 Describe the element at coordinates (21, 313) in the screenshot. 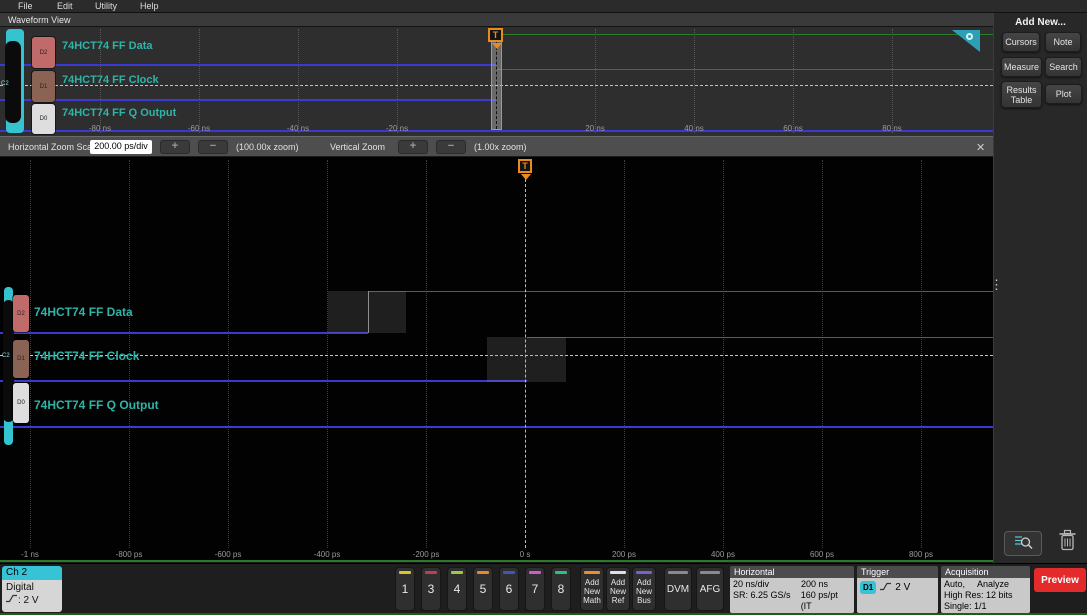

I see `badge-d2: D2` at that location.